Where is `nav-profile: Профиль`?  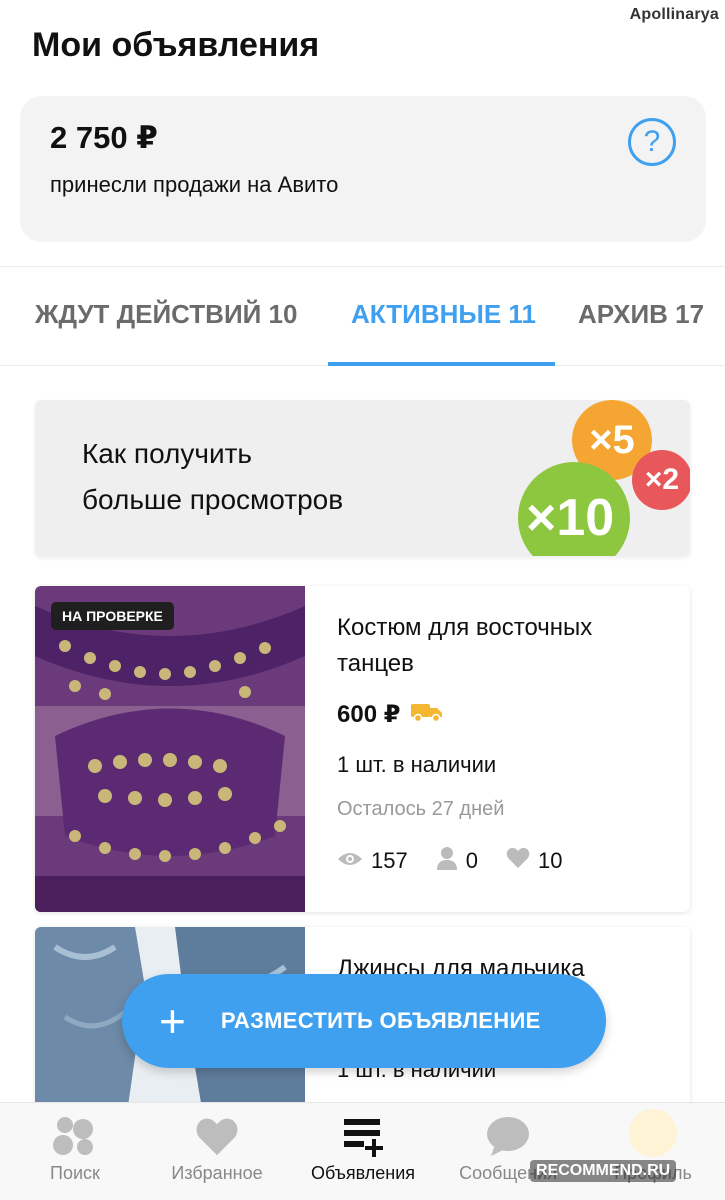
nav-profile: Профиль is located at coordinates (653, 1151).